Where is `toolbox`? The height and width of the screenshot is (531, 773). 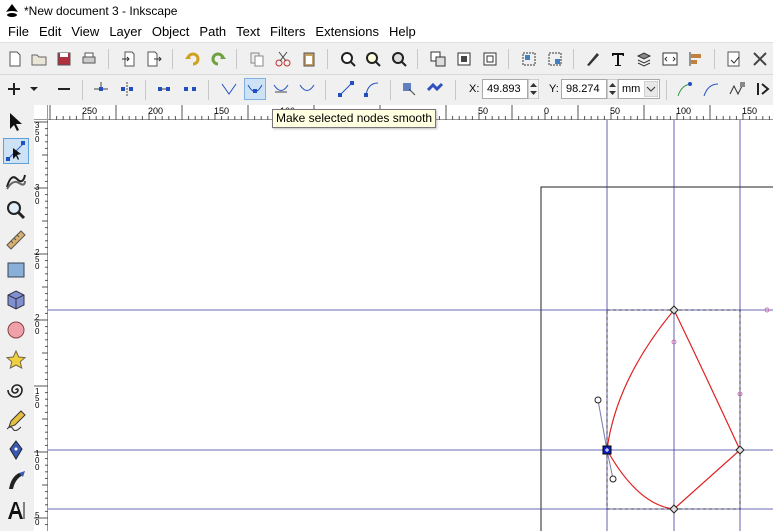 toolbox is located at coordinates (17, 318).